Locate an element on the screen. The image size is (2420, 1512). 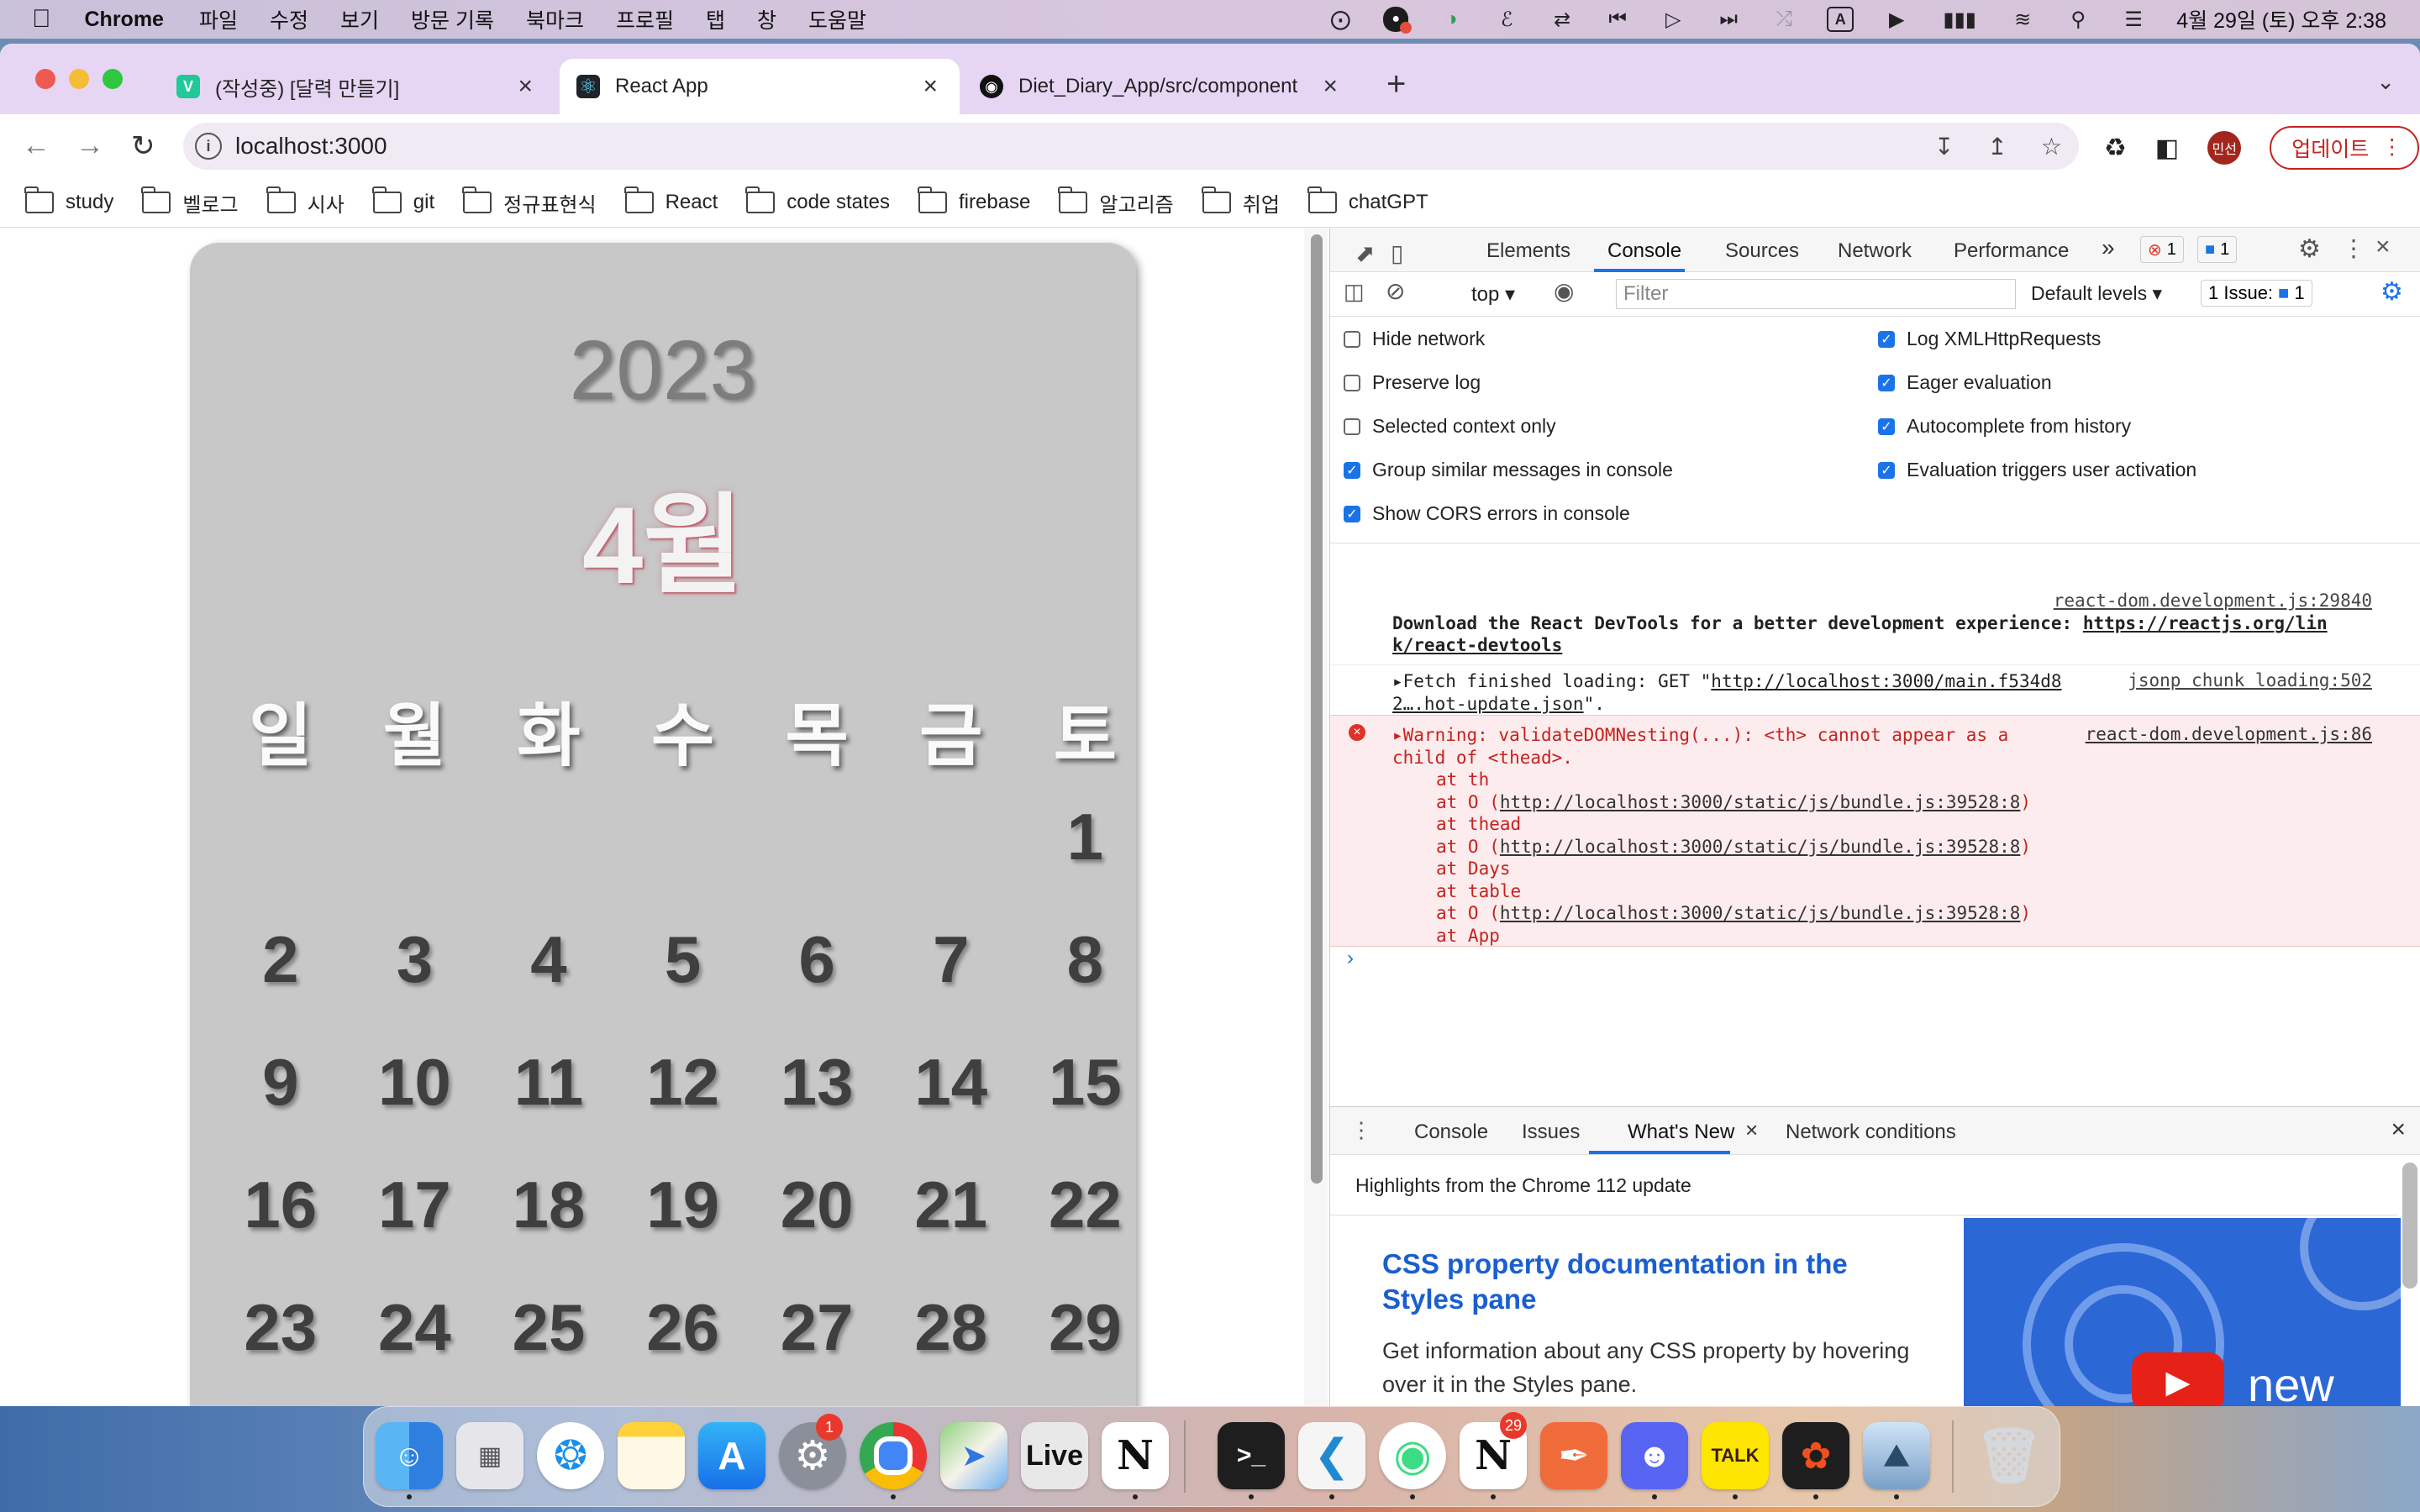
console-prompt: › is located at coordinates (1350, 958).